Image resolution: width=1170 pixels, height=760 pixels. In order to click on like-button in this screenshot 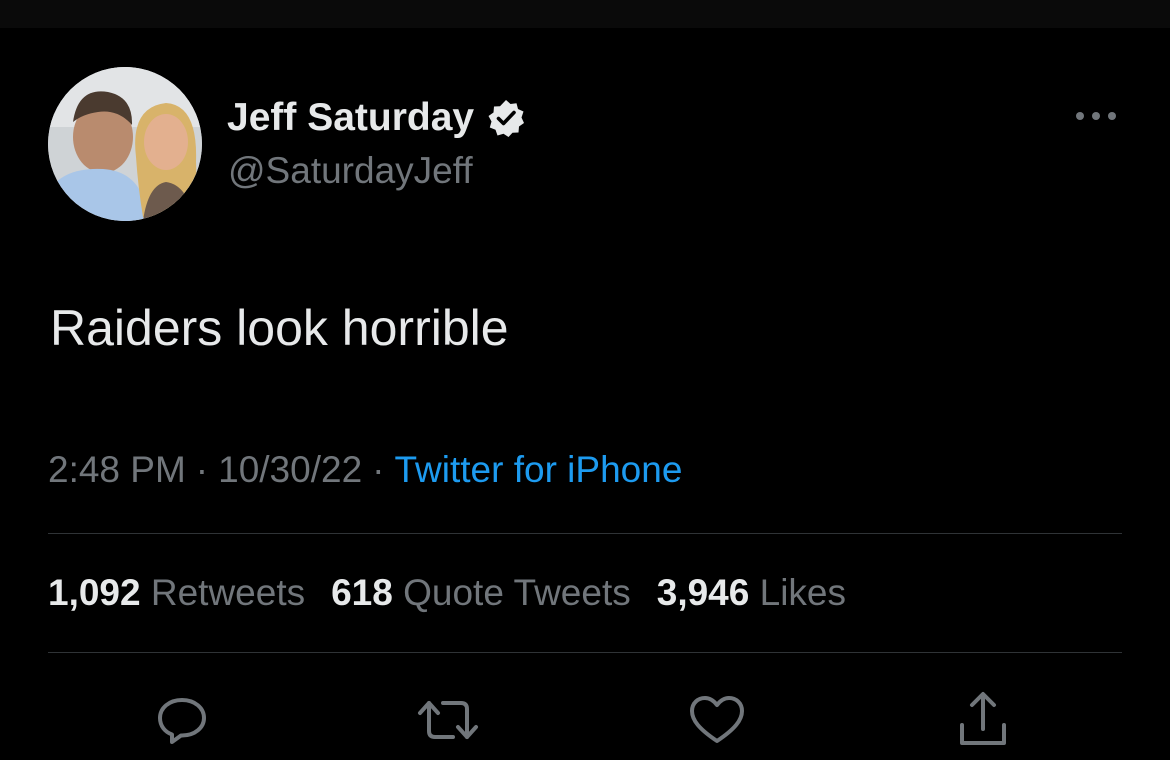, I will do `click(717, 720)`.